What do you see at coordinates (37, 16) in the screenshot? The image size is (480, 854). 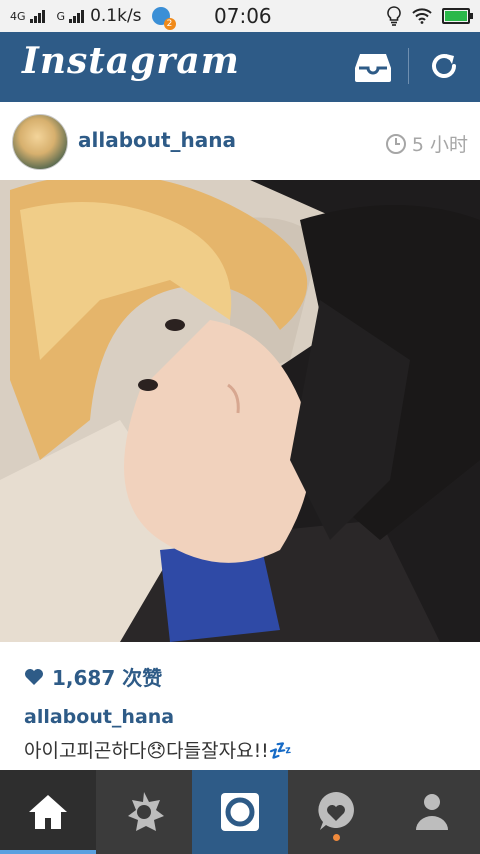 I see `signal-icon` at bounding box center [37, 16].